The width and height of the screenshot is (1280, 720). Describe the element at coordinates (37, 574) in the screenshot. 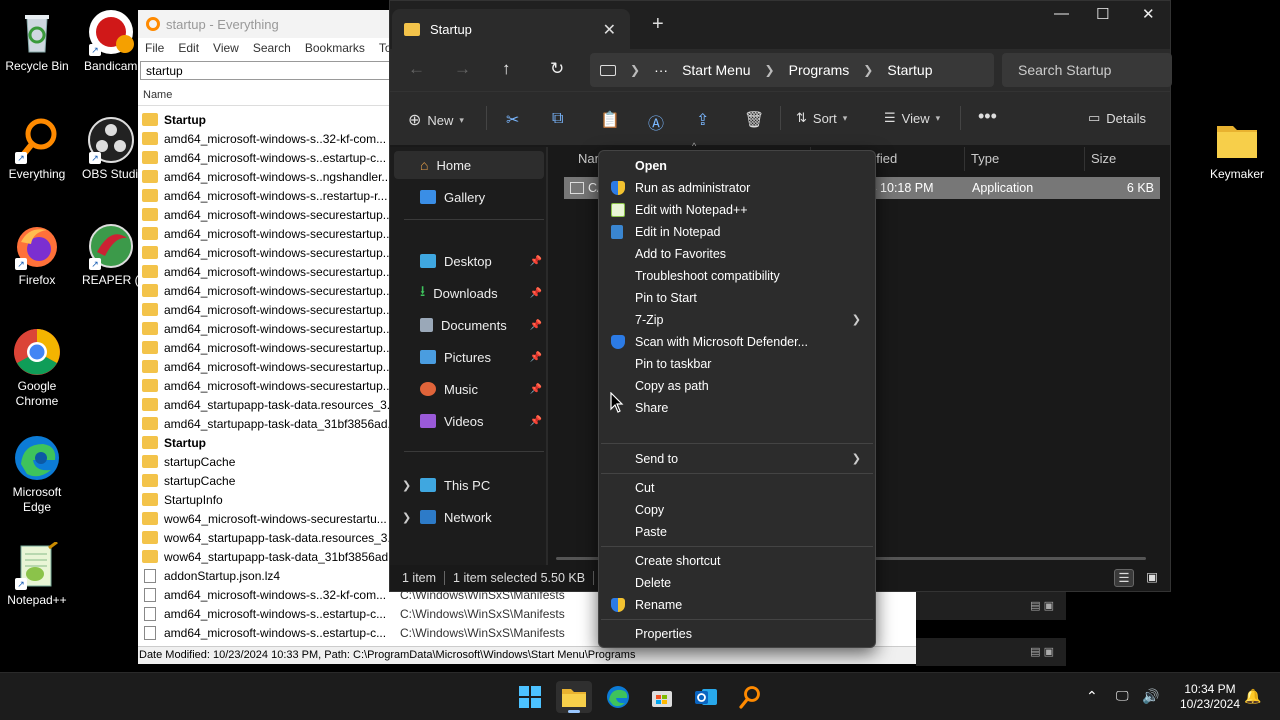

I see `desktop-icon-notepadpp: ↗ Notepad++` at that location.